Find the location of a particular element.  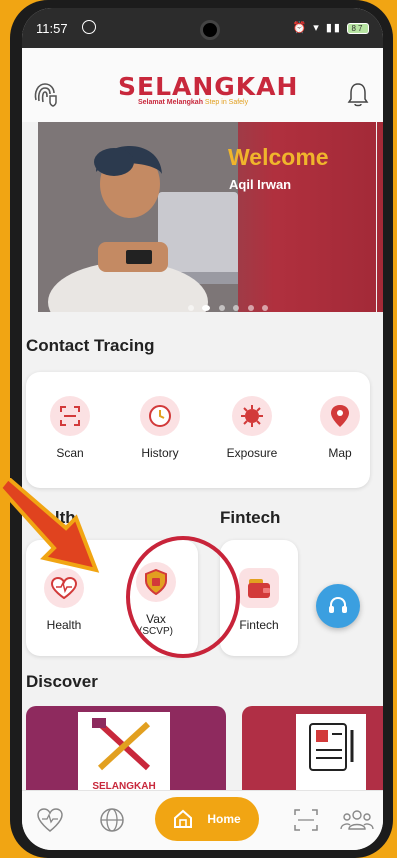

scan-nav-icon is located at coordinates (306, 820).